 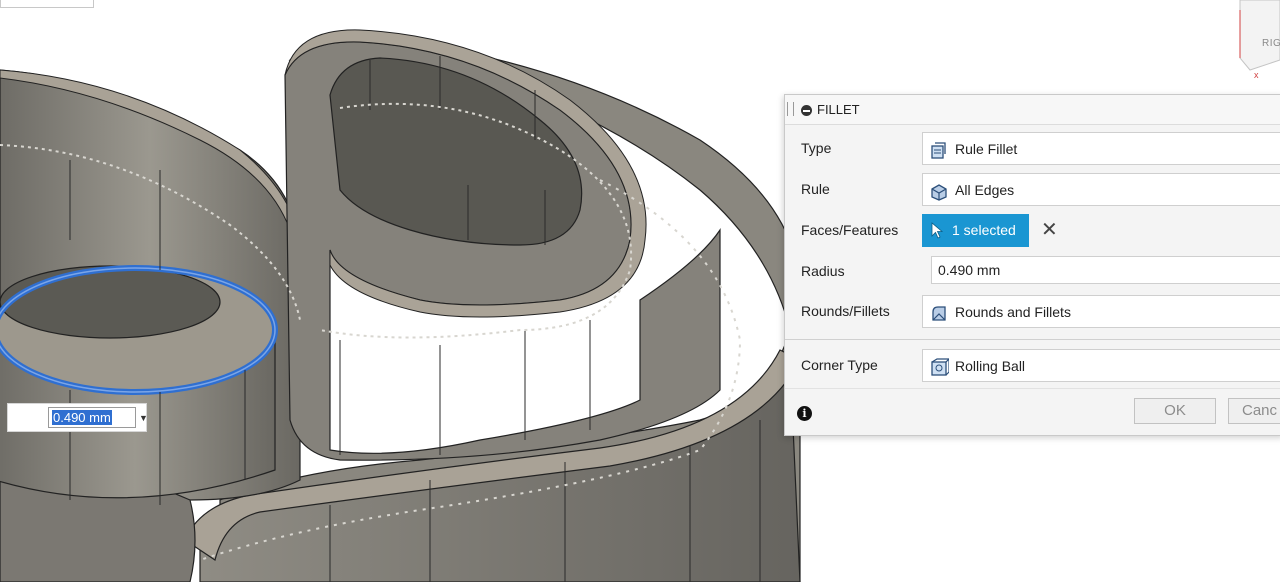 What do you see at coordinates (816, 148) in the screenshot?
I see `type-label: Type` at bounding box center [816, 148].